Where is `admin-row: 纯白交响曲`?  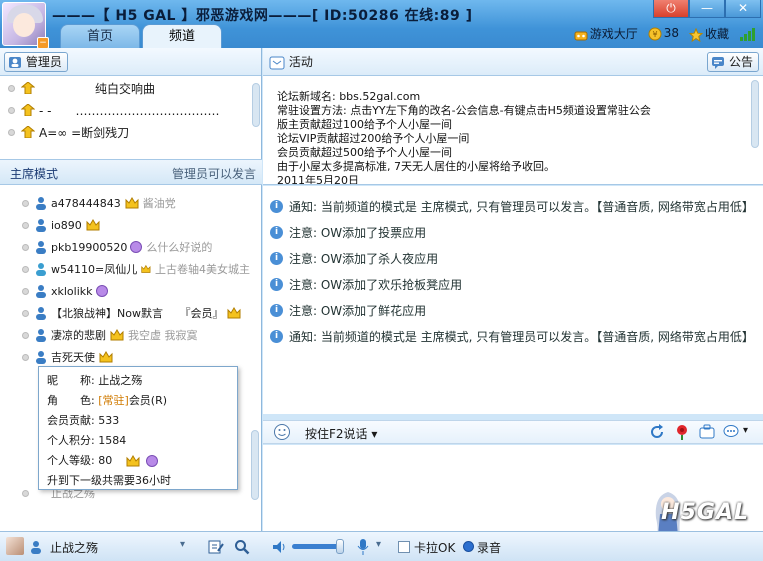 admin-row: 纯白交响曲 is located at coordinates (131, 88).